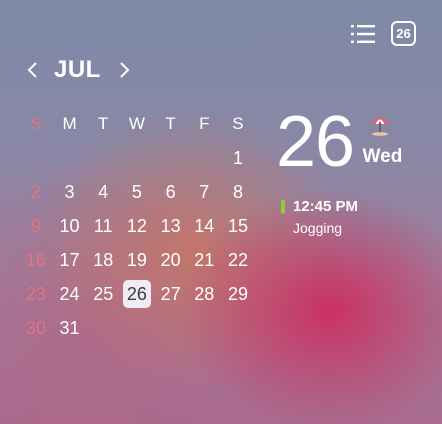 The width and height of the screenshot is (442, 424). What do you see at coordinates (204, 294) in the screenshot?
I see `calendar-day: 28` at bounding box center [204, 294].